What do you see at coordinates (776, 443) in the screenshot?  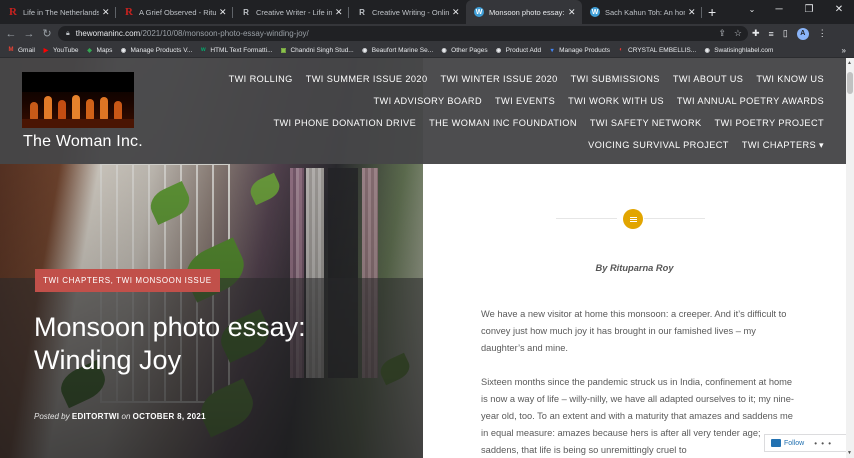 I see `follow-icon` at bounding box center [776, 443].